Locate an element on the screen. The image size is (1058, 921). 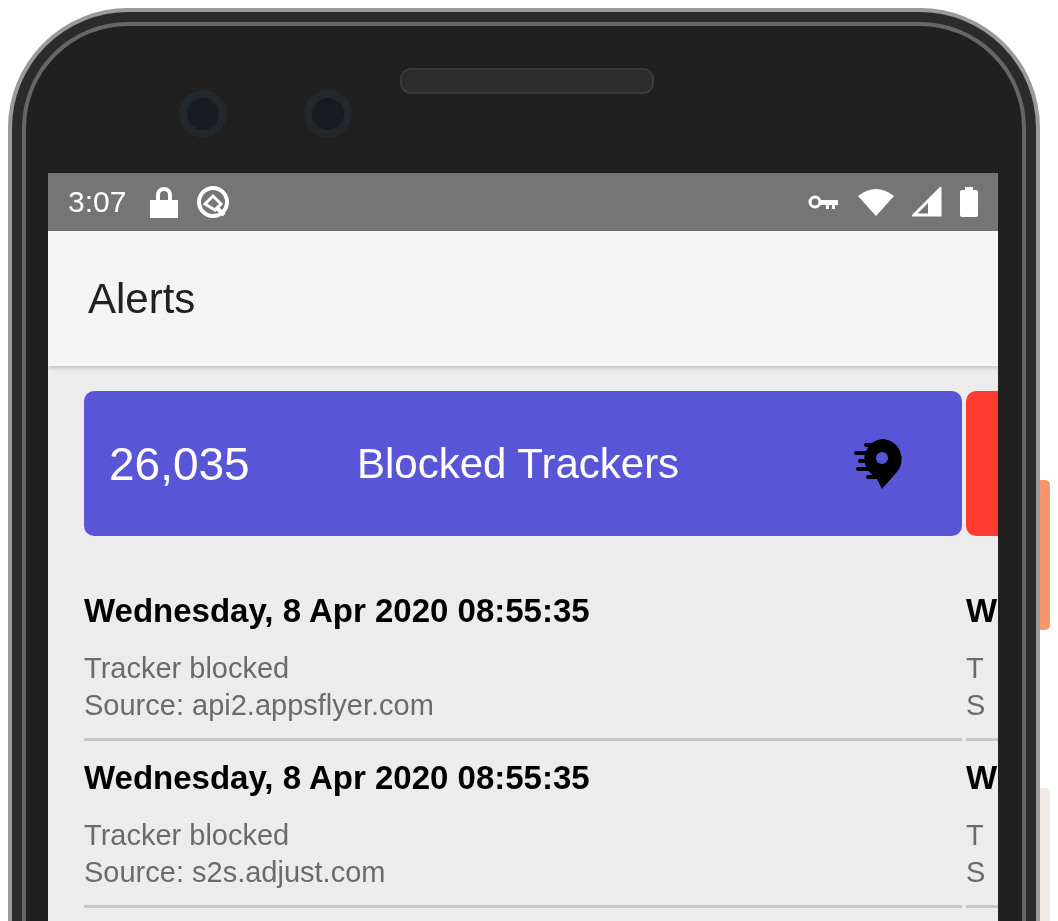
alert-detail: Source: api2.appsflyer.com is located at coordinates (259, 705).